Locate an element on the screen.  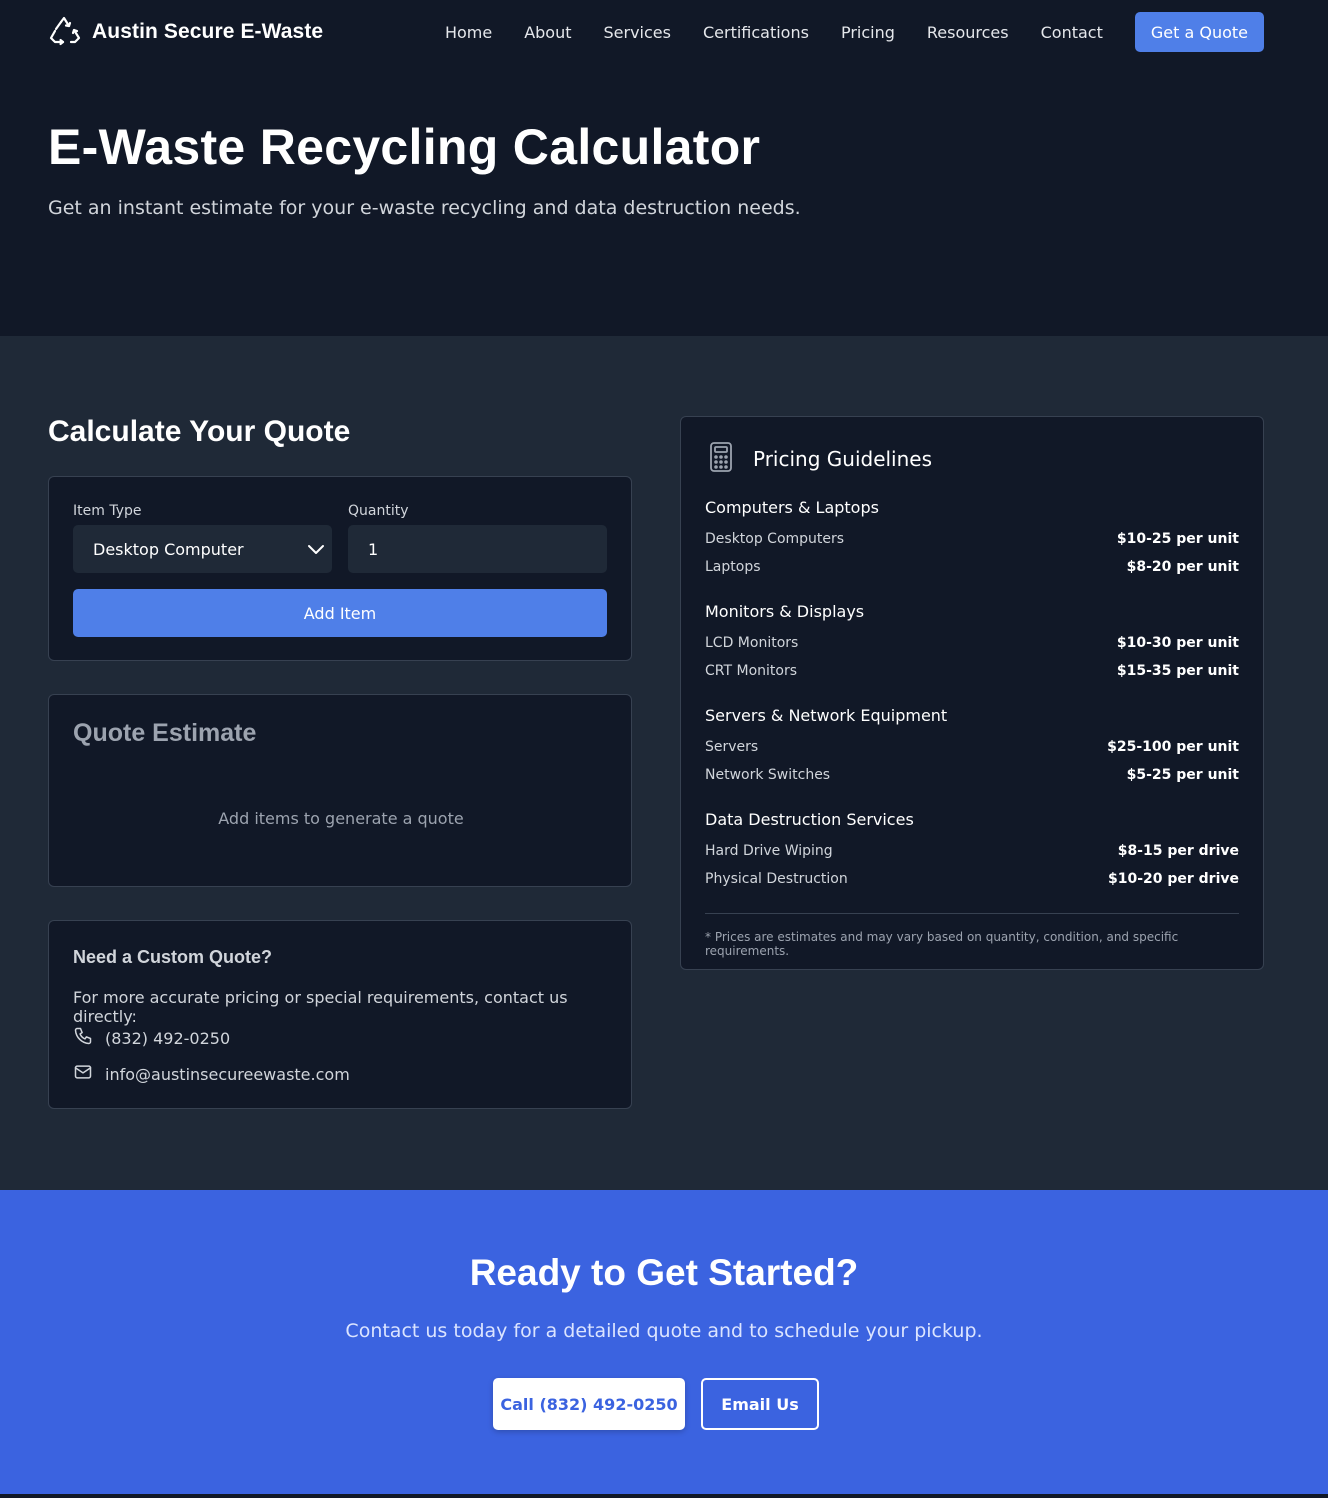
price-row: Laptops $8-20 per unit is located at coordinates (972, 567).